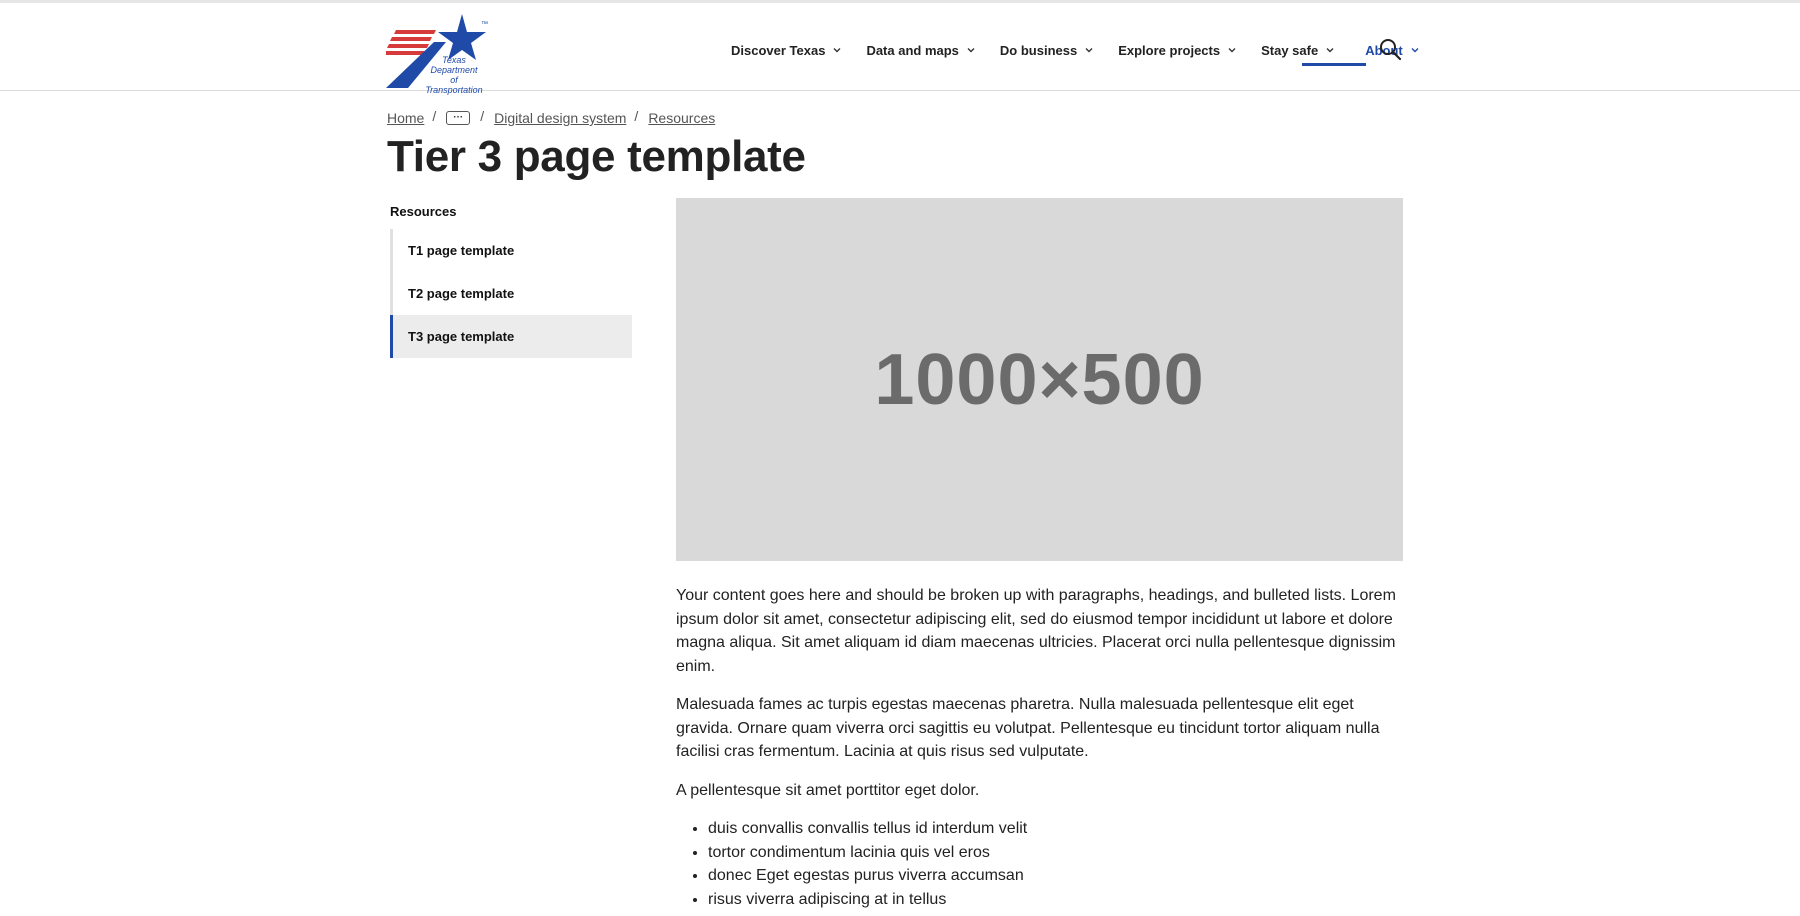  Describe the element at coordinates (511, 336) in the screenshot. I see `side-nav-item-t3: T3 page template` at that location.